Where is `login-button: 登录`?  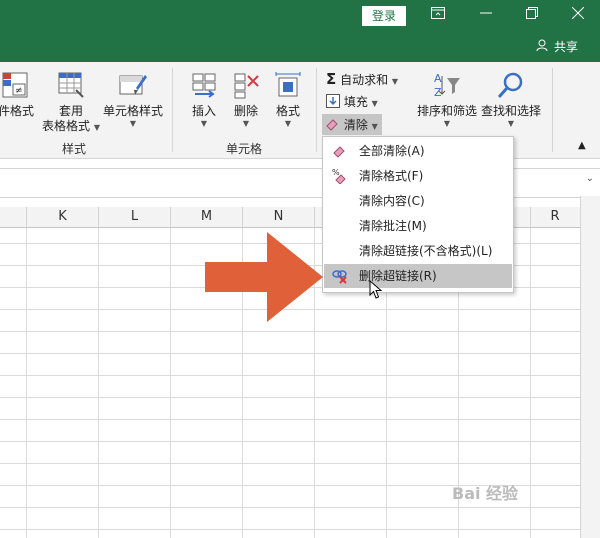 login-button: 登录 is located at coordinates (384, 16).